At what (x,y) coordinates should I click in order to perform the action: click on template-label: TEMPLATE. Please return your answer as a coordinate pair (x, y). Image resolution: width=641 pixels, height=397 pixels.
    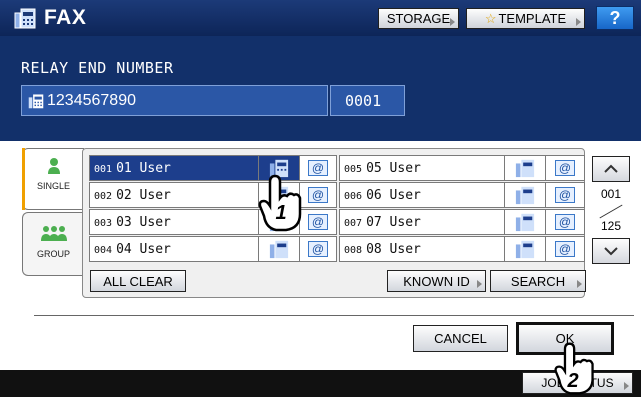
    Looking at the image, I should click on (532, 18).